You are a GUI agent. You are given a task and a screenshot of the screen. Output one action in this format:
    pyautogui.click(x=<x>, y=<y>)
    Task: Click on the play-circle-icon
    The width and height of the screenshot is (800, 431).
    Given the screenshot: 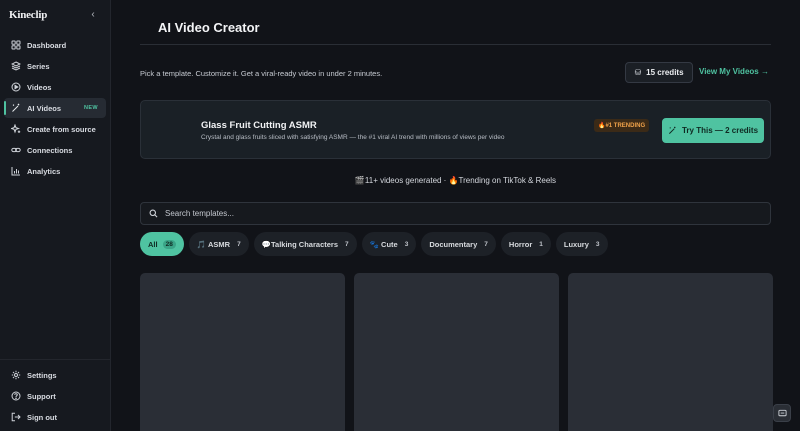 What is the action you would take?
    pyautogui.click(x=16, y=87)
    